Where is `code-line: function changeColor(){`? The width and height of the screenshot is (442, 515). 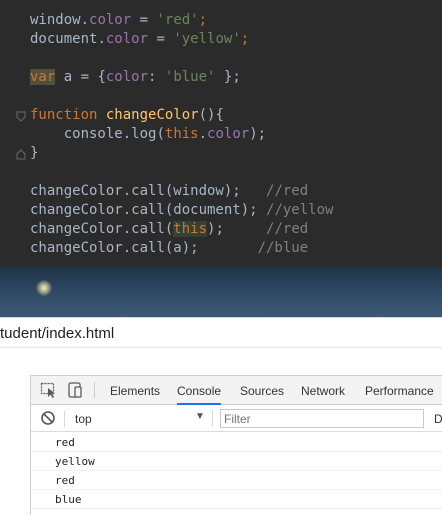
code-line: function changeColor(){ is located at coordinates (181, 115).